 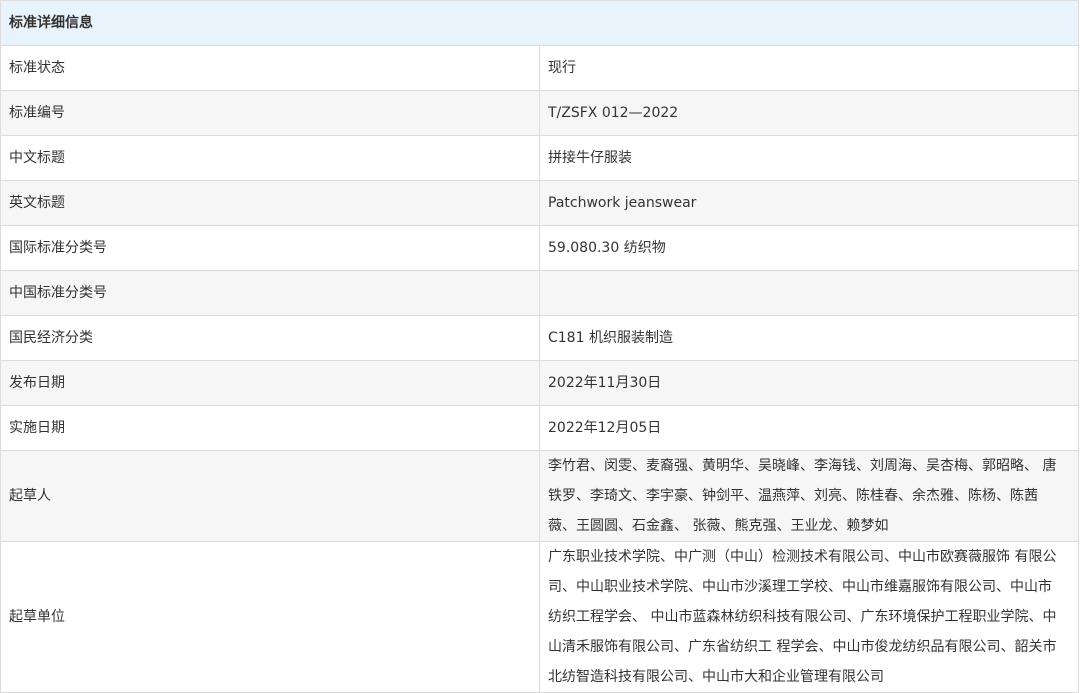 I want to click on row-label-economy-class: 国民经济分类, so click(x=270, y=338).